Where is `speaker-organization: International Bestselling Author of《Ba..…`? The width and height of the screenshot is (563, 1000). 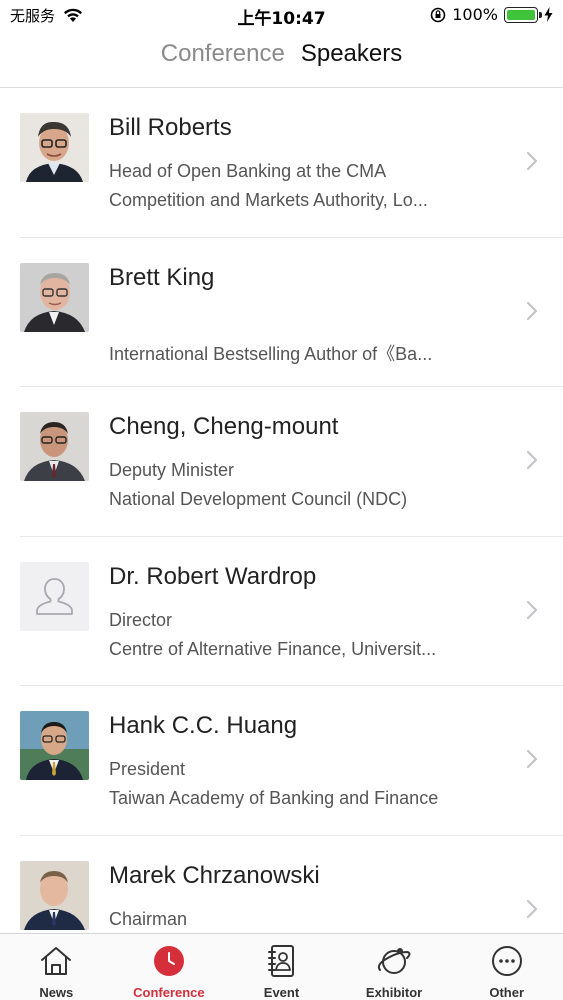 speaker-organization: International Bestselling Author of《Ba..… is located at coordinates (271, 353).